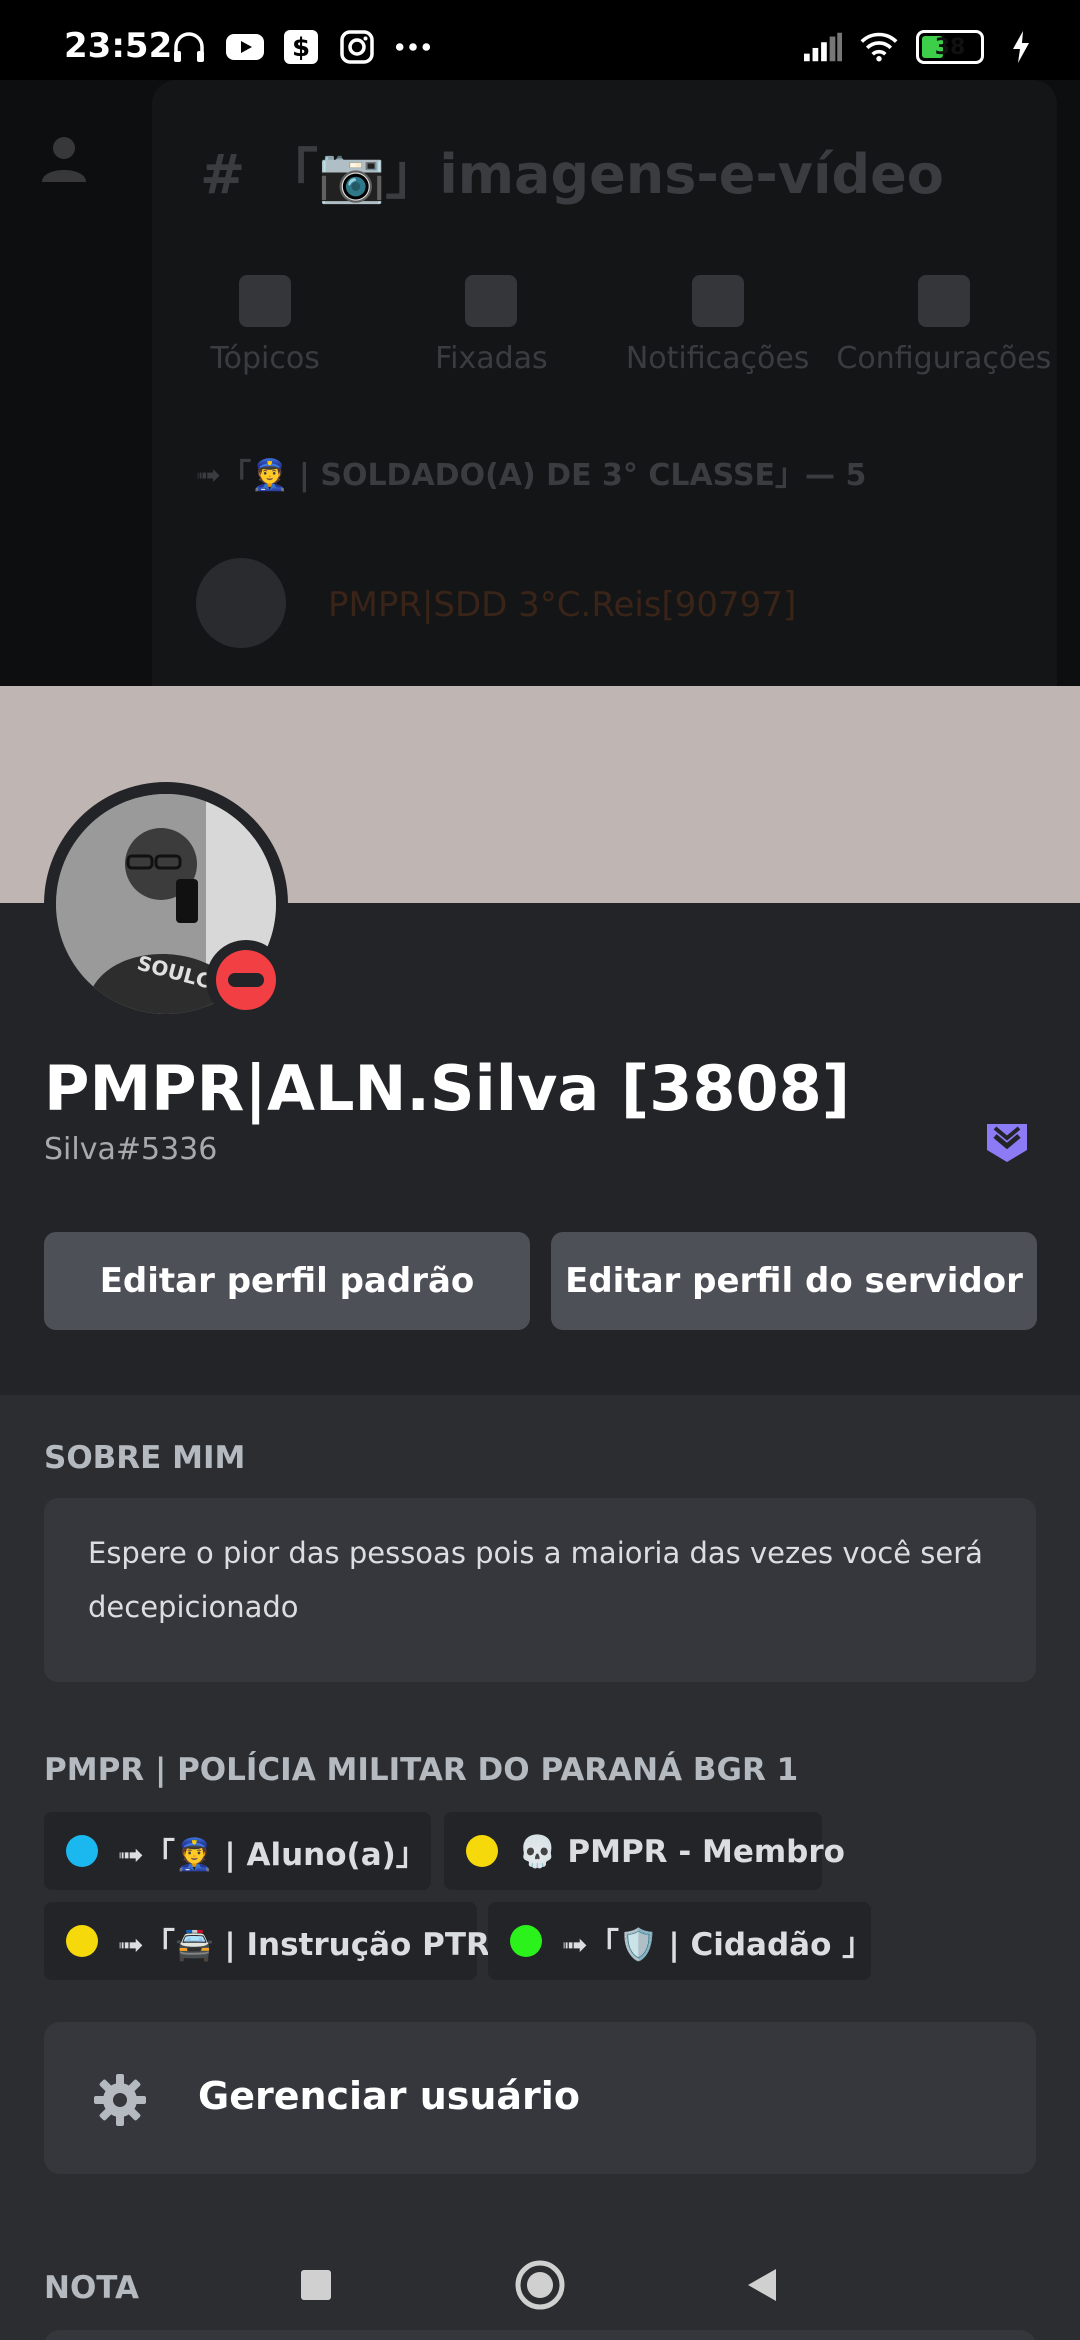 Image resolution: width=1080 pixels, height=2340 pixels. What do you see at coordinates (287, 1281) in the screenshot?
I see `edit-default-profile-button: Editar perfil padrão` at bounding box center [287, 1281].